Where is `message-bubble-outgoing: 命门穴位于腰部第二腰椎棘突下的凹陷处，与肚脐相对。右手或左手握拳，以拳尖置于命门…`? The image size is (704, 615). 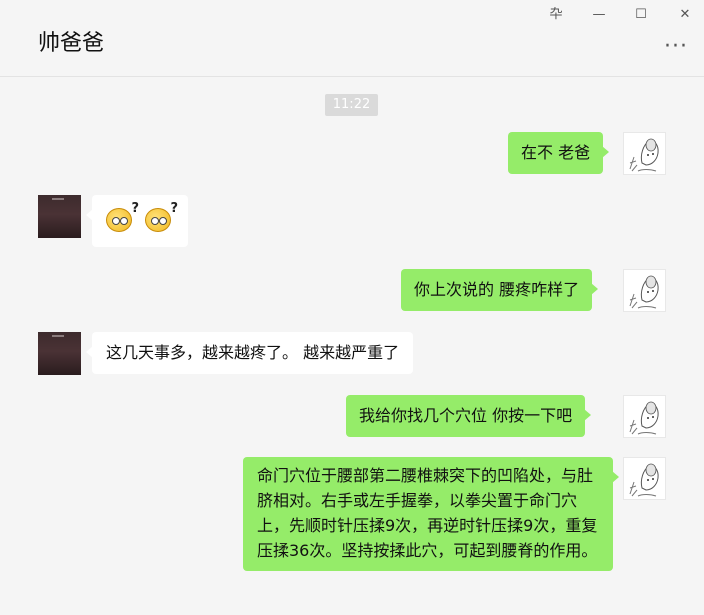
message-bubble-outgoing: 命门穴位于腰部第二腰椎棘突下的凹陷处，与肚脐相对。右手或左手握拳，以拳尖置于命门… is located at coordinates (431, 514).